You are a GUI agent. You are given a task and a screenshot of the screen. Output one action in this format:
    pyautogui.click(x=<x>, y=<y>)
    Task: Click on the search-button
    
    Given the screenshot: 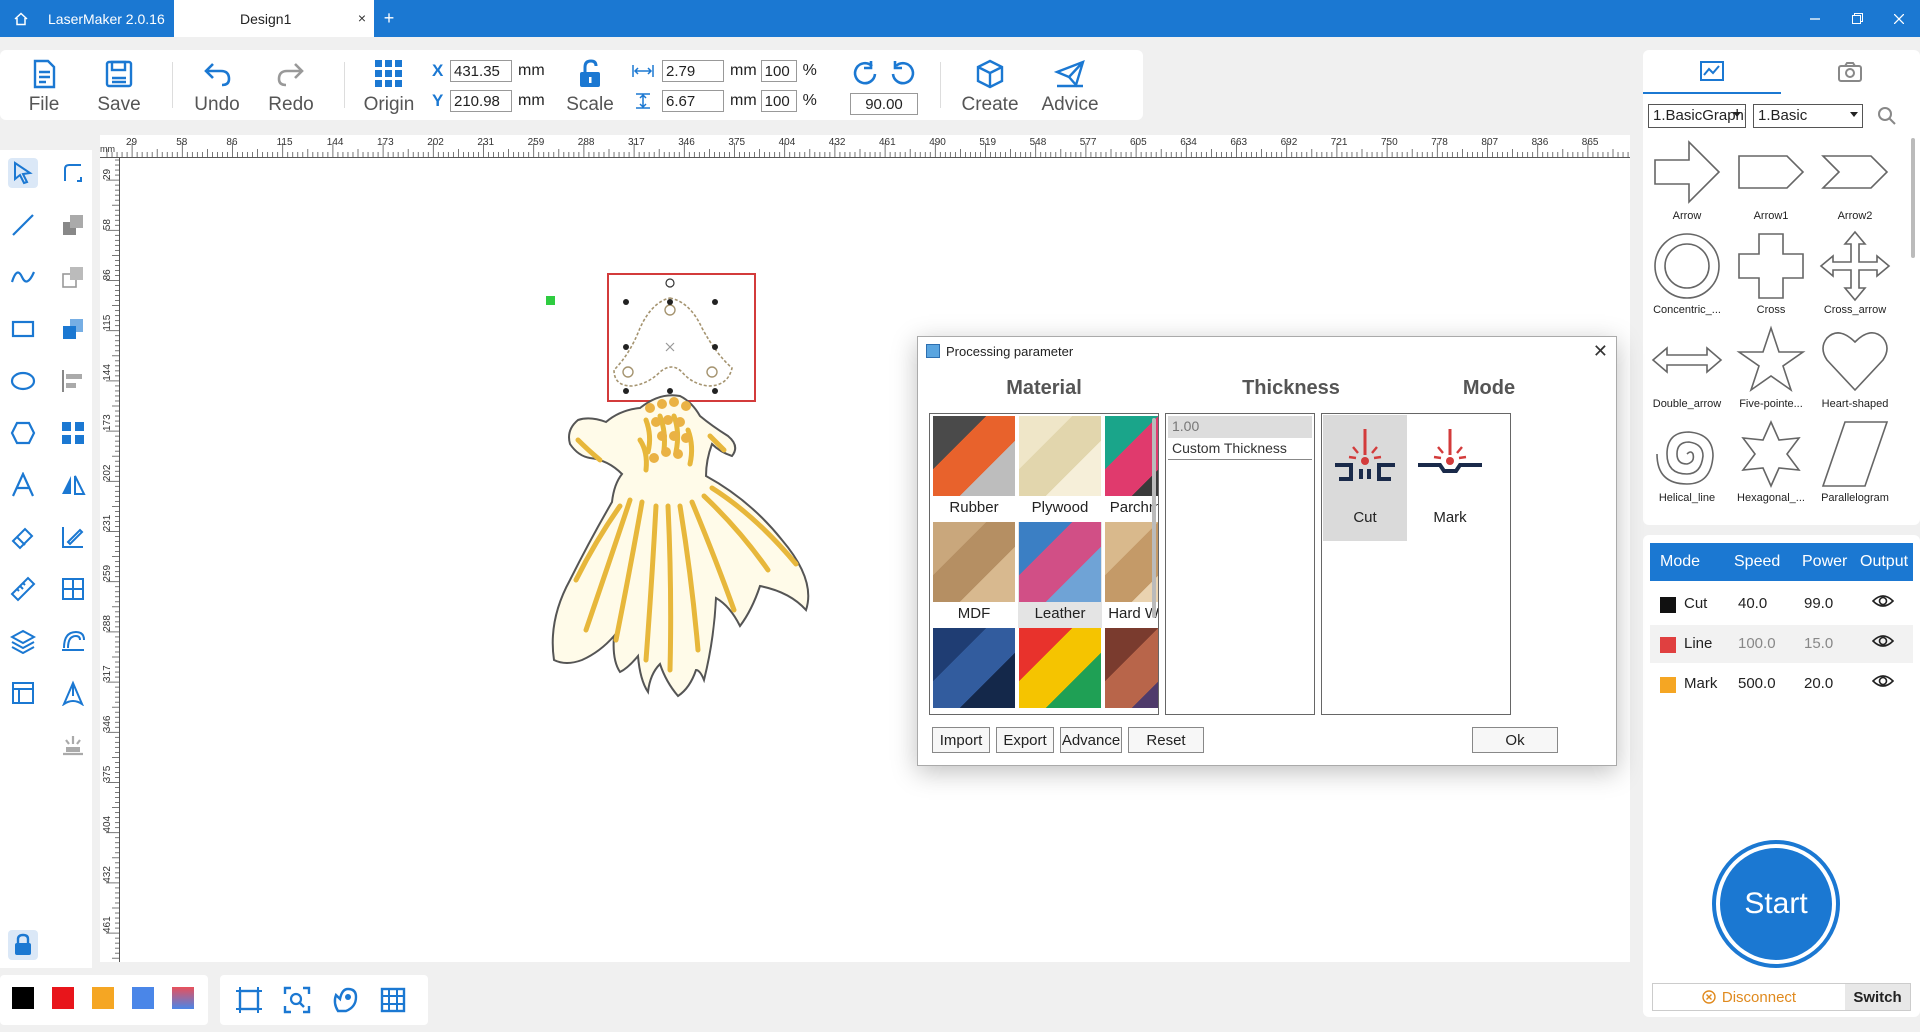 What is the action you would take?
    pyautogui.click(x=1887, y=118)
    